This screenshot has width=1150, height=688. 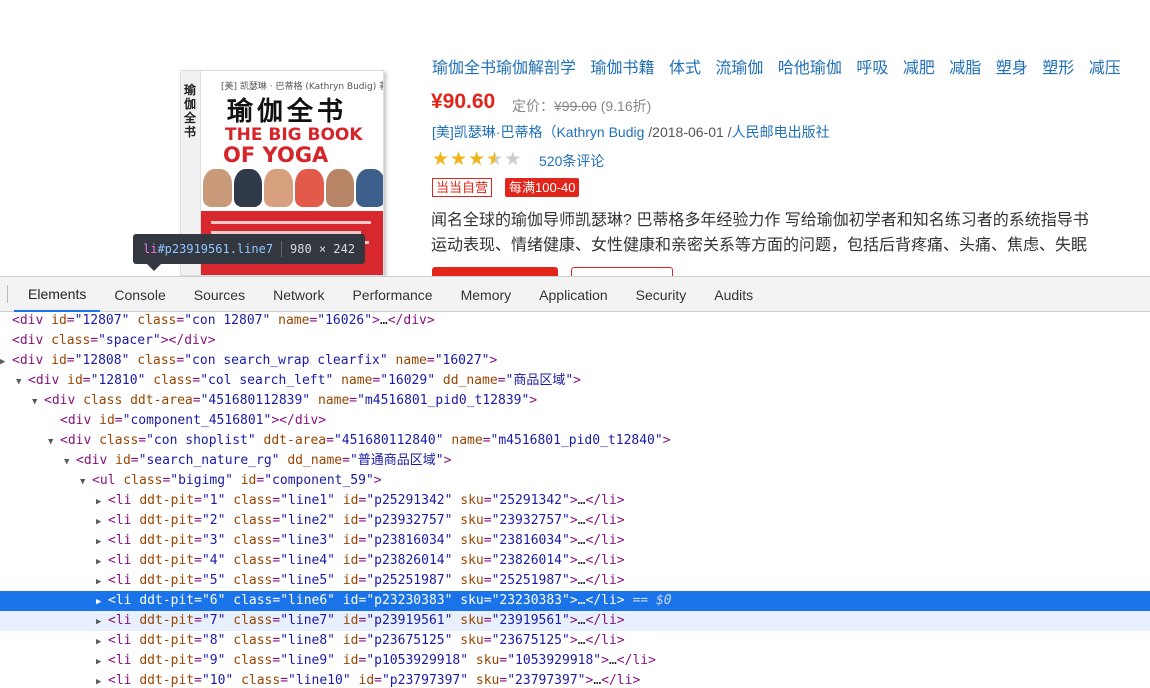 What do you see at coordinates (167, 640) in the screenshot?
I see `dom-attr-name: ddt-pit` at bounding box center [167, 640].